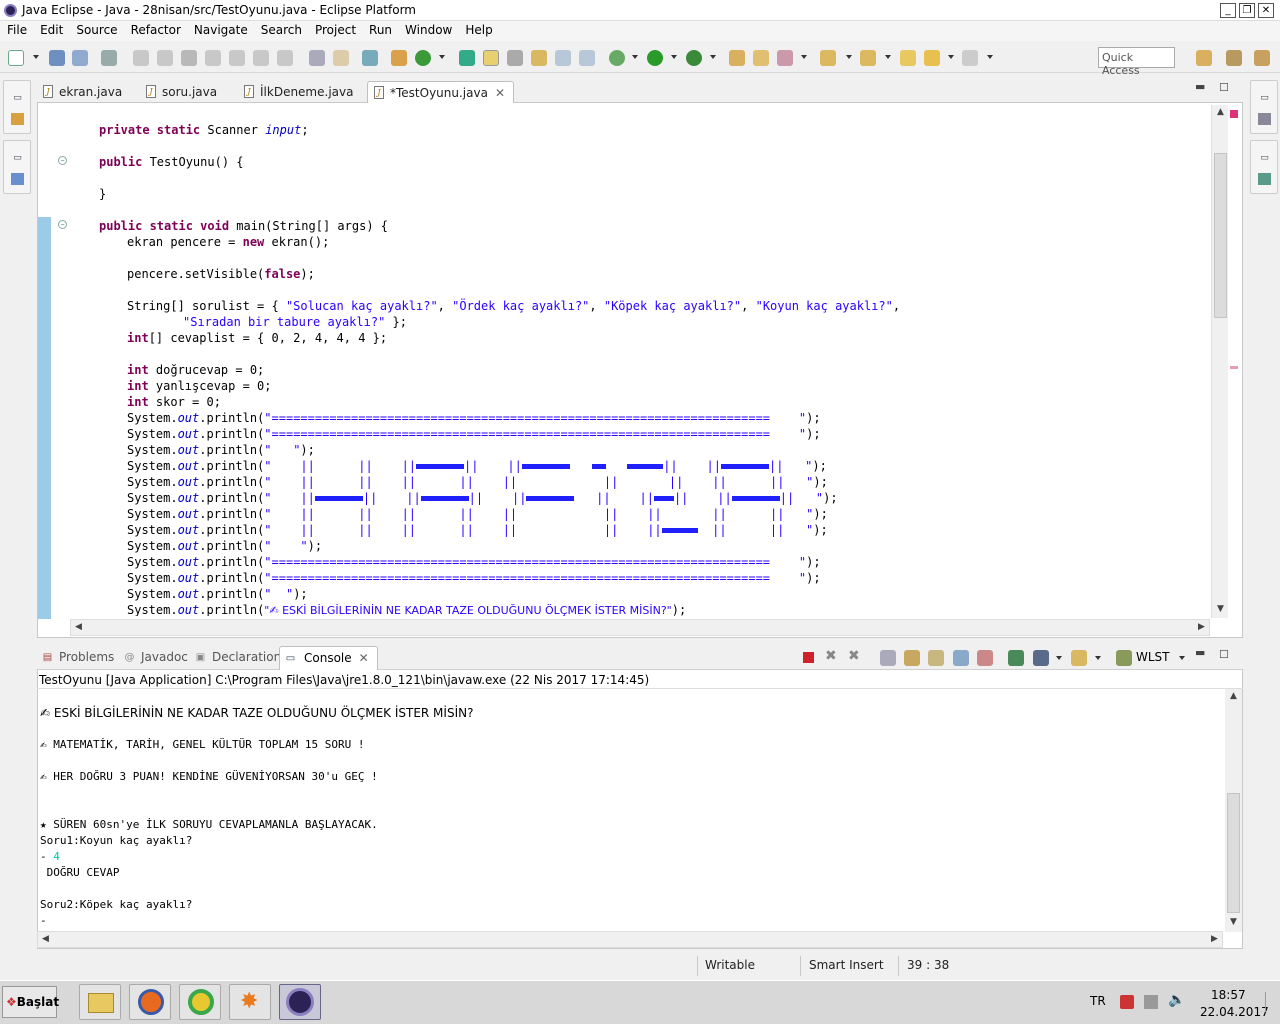 The width and height of the screenshot is (1280, 1024). What do you see at coordinates (1151, 1002) in the screenshot?
I see `network-icon` at bounding box center [1151, 1002].